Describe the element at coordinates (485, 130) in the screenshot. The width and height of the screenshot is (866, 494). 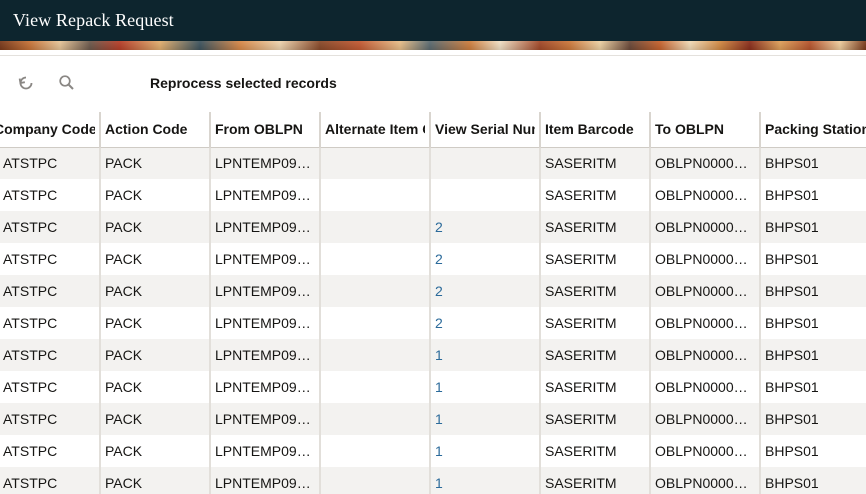
I see `column-header-view-serial-numbers: View Serial Numbers` at that location.